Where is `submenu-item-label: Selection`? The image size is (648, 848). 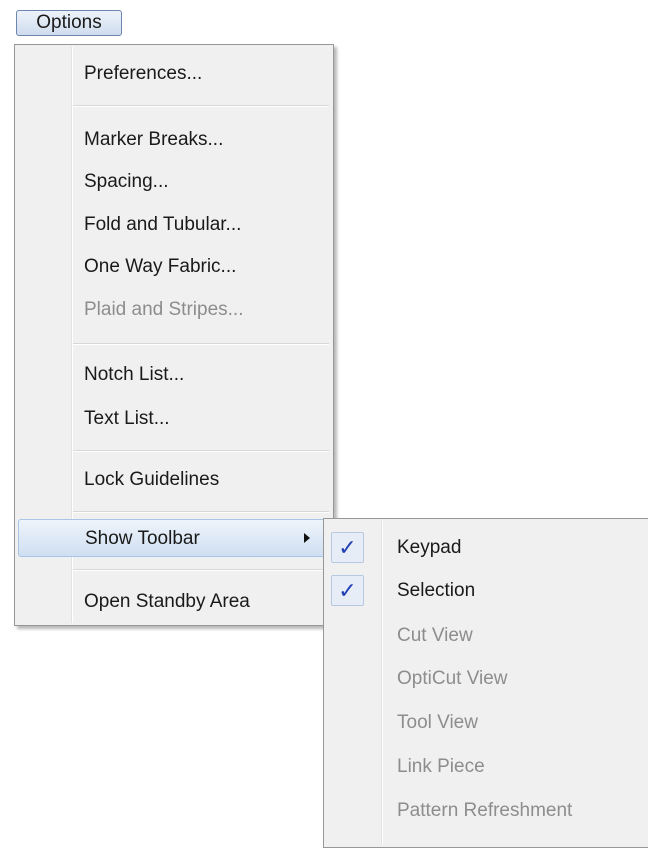 submenu-item-label: Selection is located at coordinates (436, 590).